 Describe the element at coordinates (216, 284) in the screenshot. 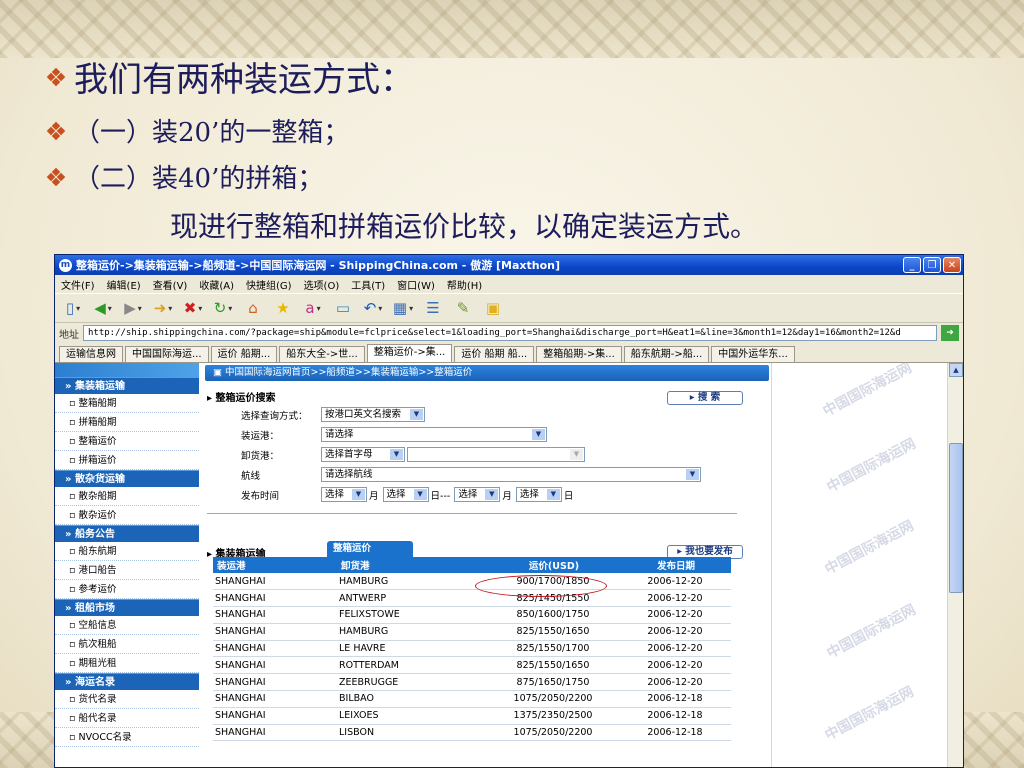

I see `menu-favorites: 收藏(A)` at that location.